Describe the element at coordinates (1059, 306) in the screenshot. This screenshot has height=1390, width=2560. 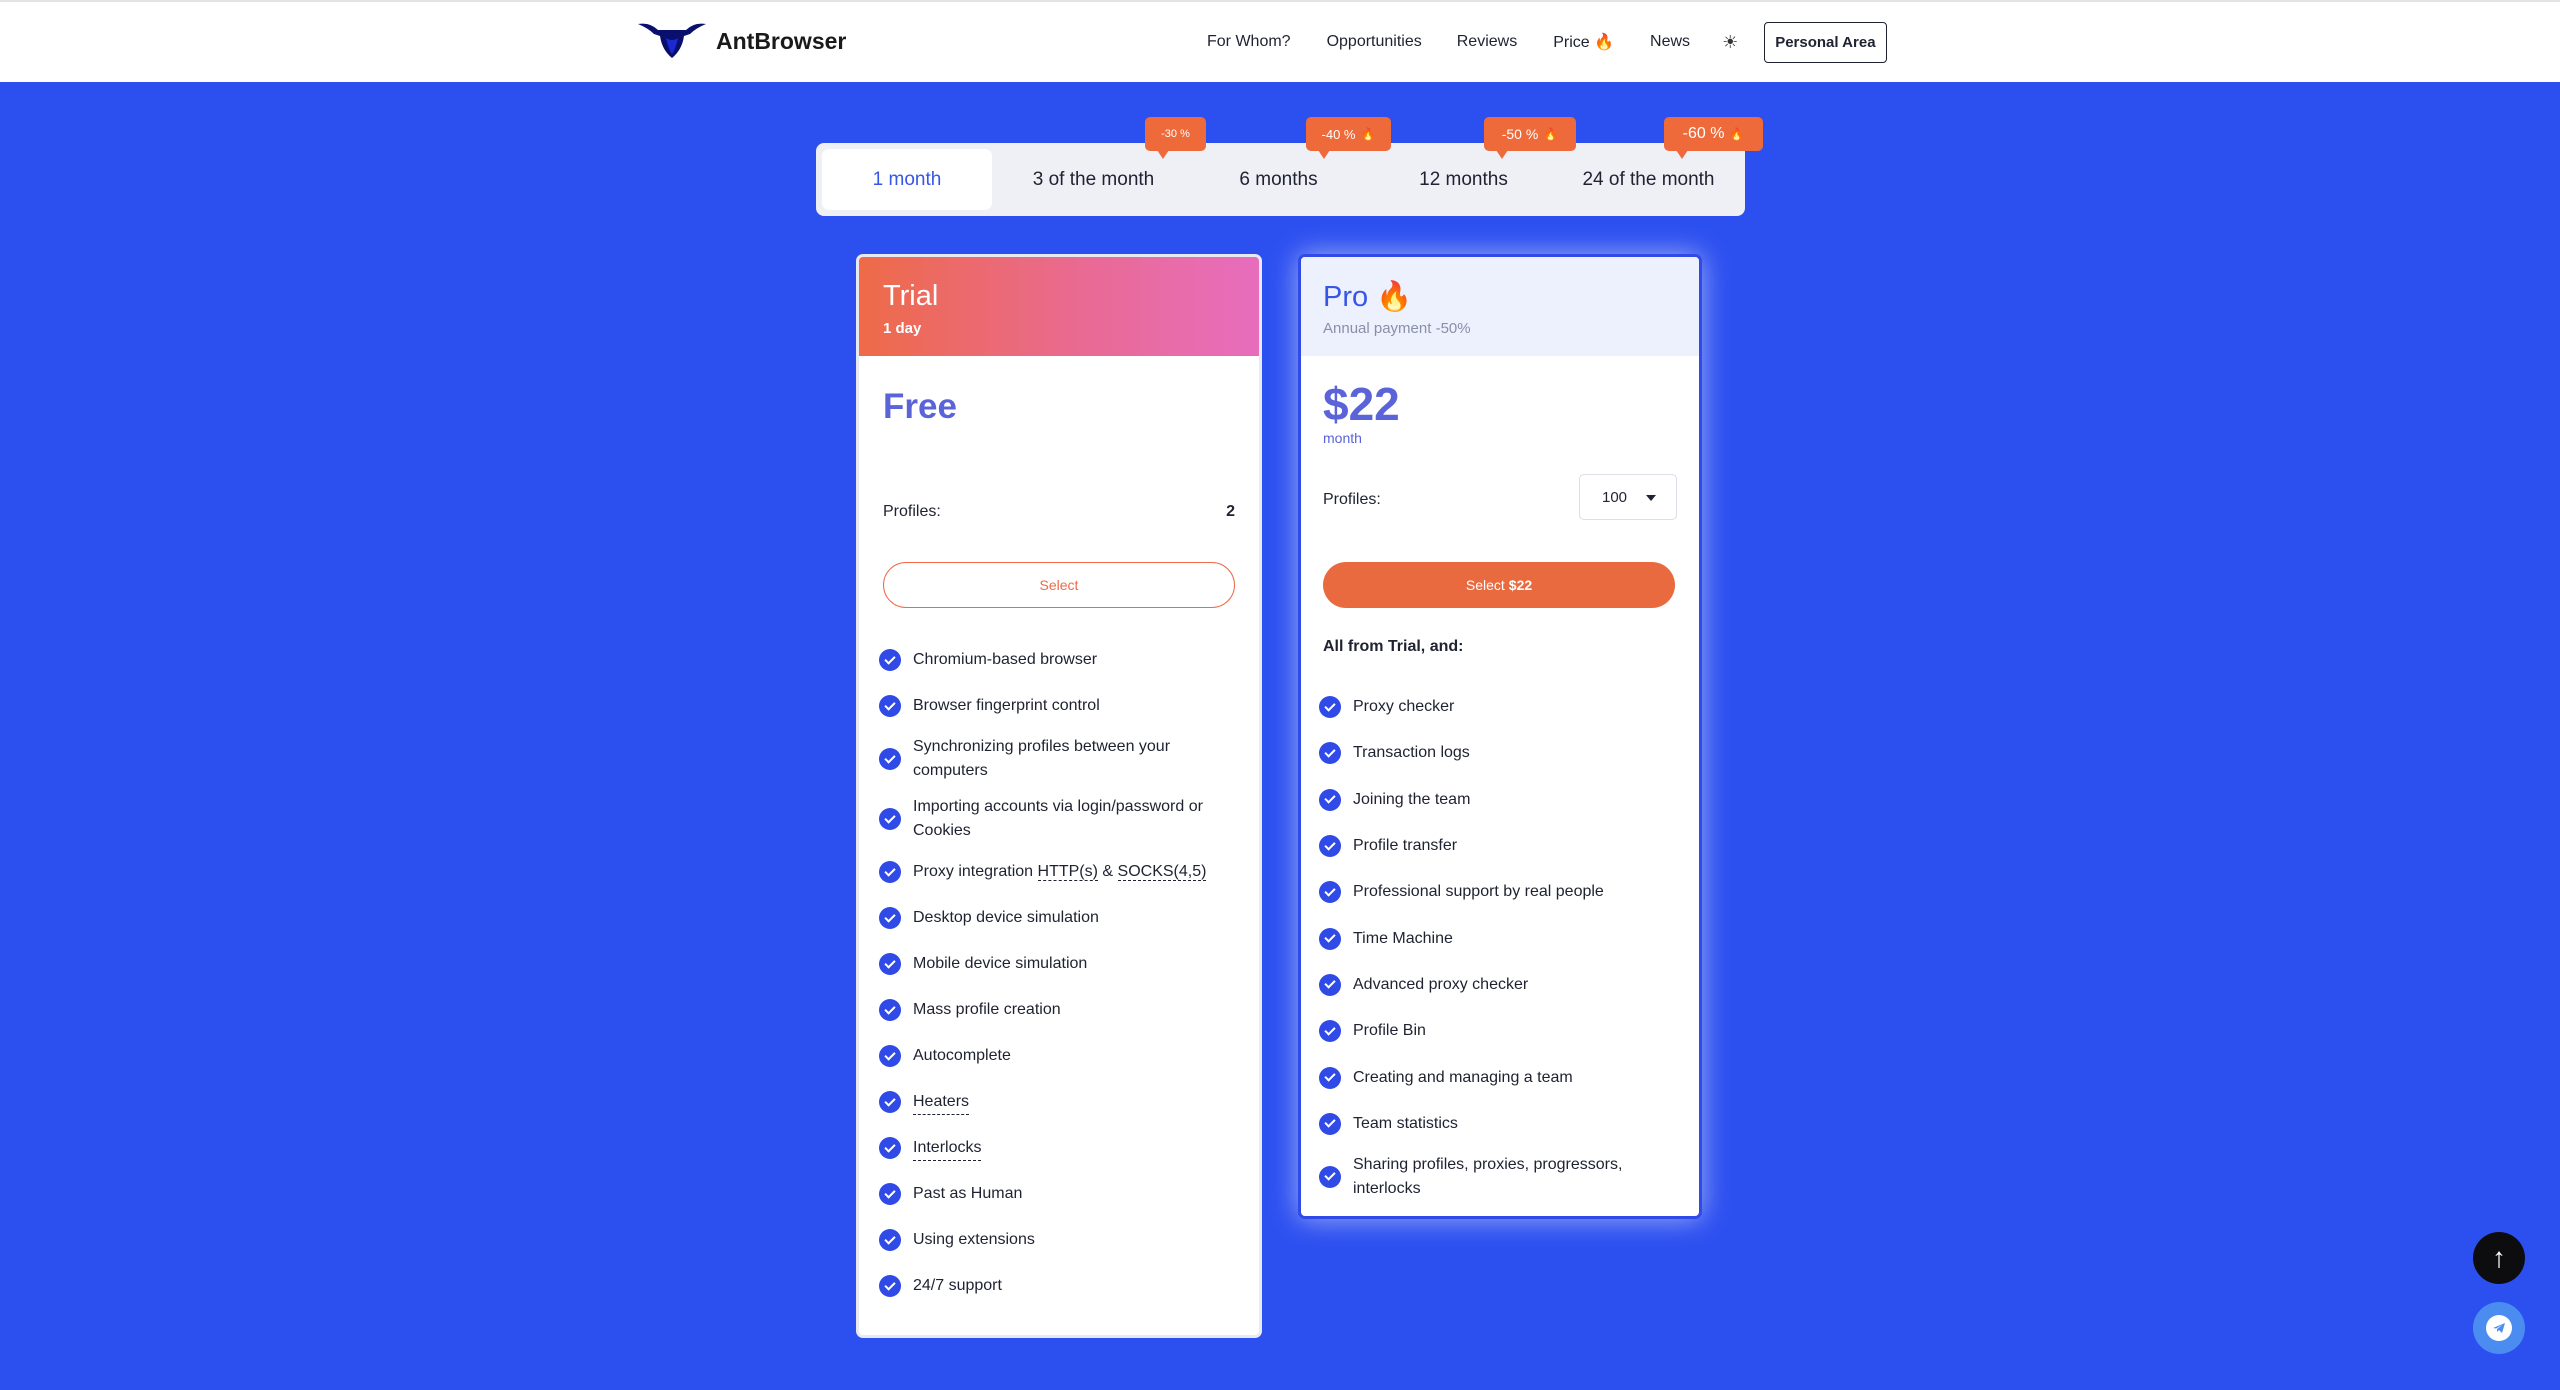
I see `trial-card-header: Trial 1 day` at that location.